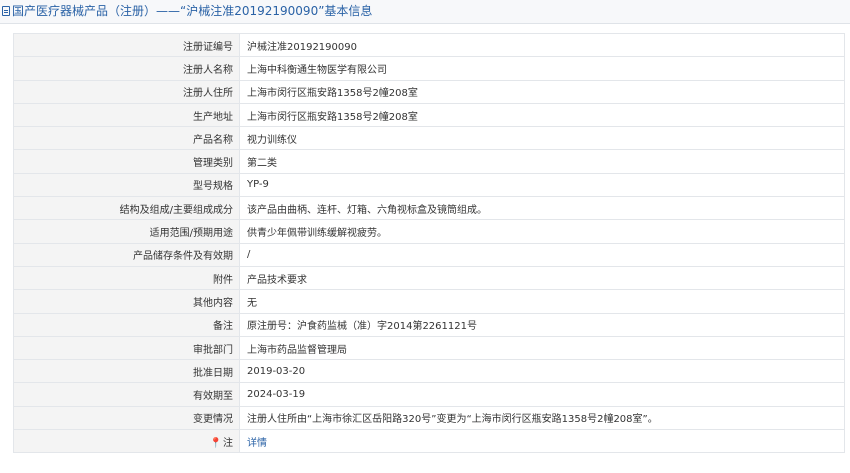 The width and height of the screenshot is (850, 473). I want to click on field-label: 备注, so click(126, 324).